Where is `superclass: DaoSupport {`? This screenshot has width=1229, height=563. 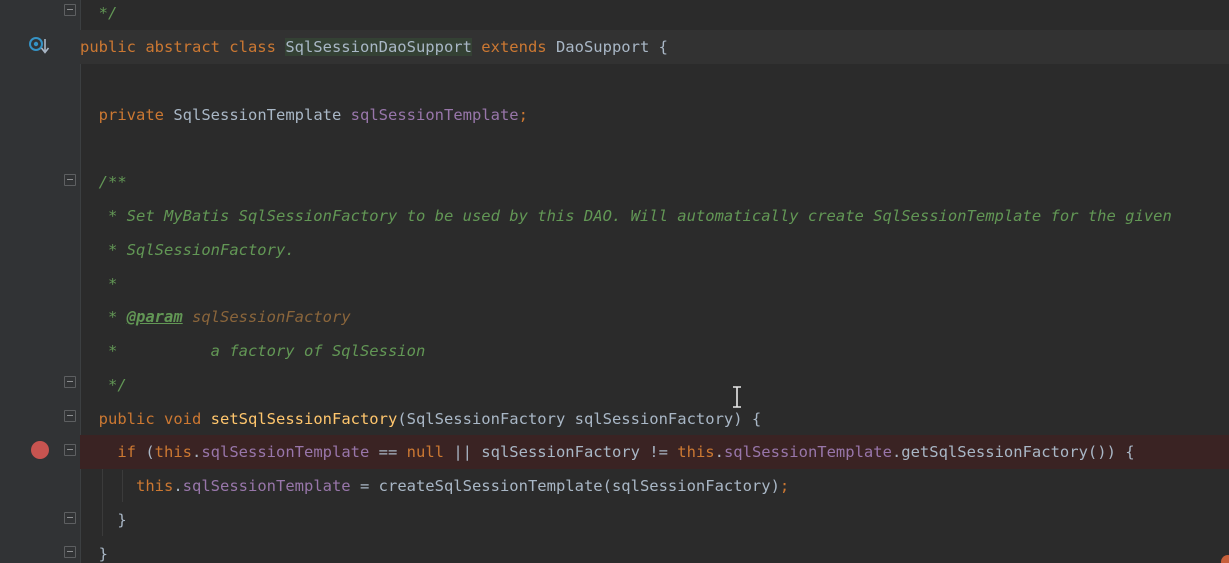
superclass: DaoSupport { is located at coordinates (611, 47).